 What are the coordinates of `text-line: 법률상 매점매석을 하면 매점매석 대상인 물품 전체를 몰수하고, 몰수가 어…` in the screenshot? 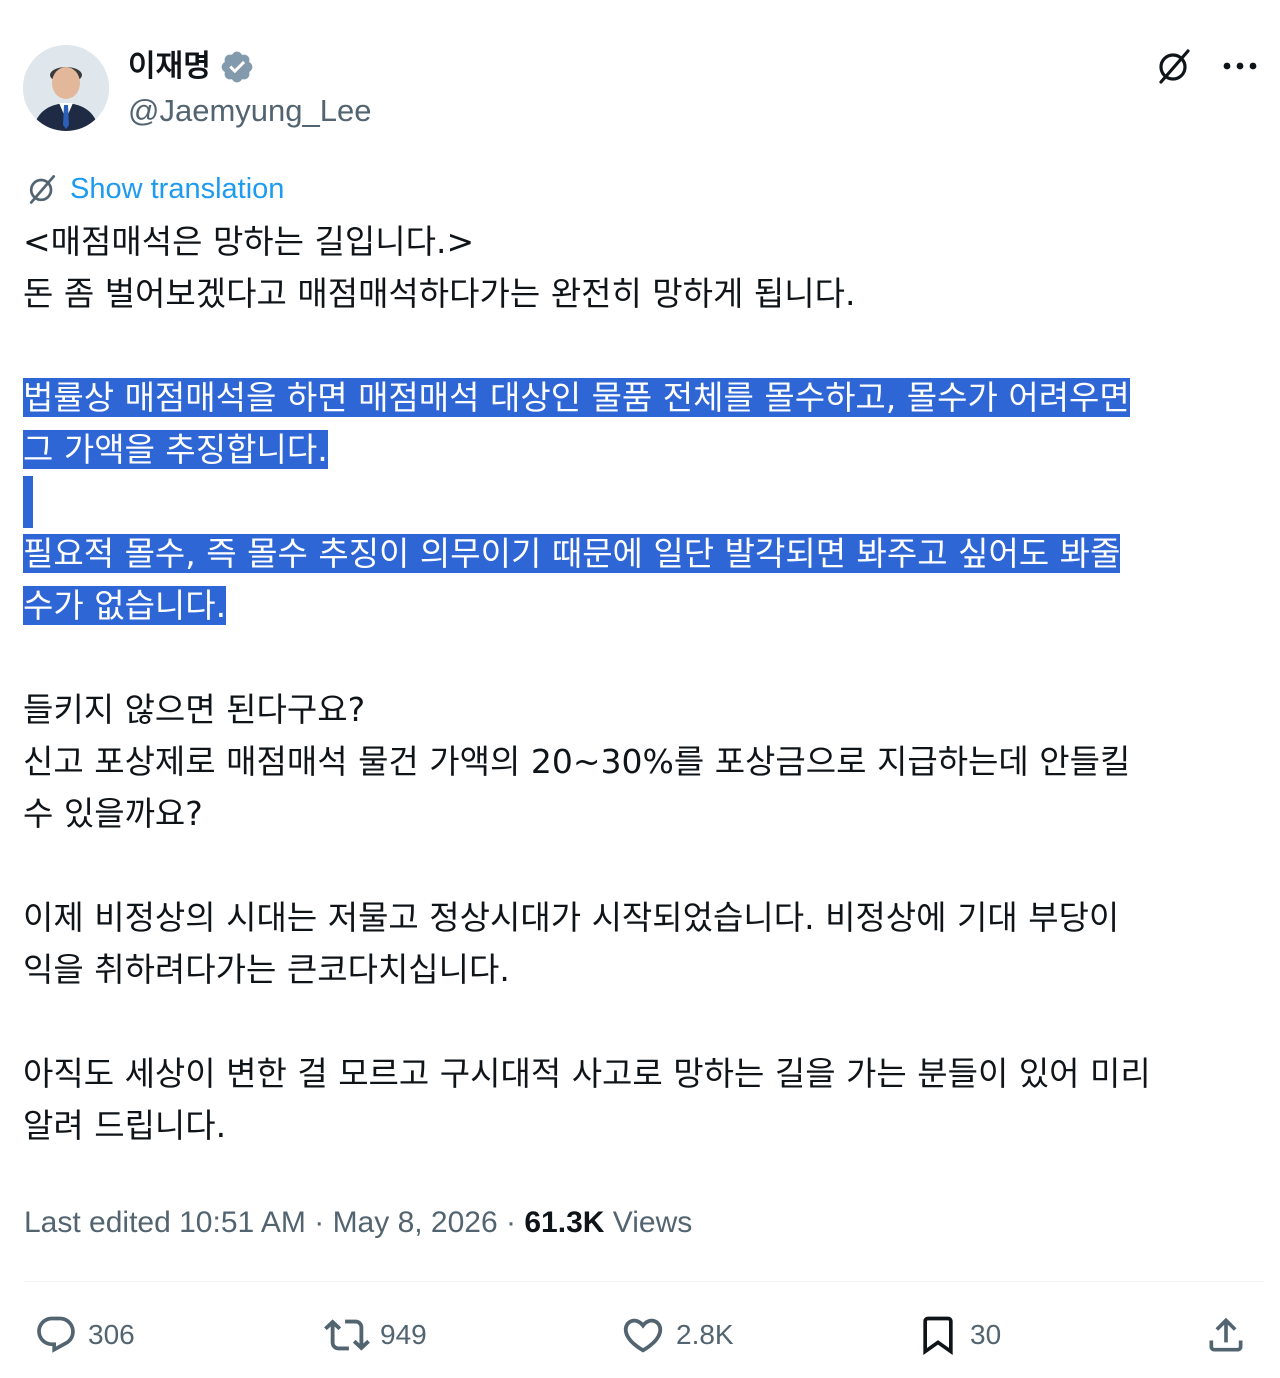 It's located at (576, 397).